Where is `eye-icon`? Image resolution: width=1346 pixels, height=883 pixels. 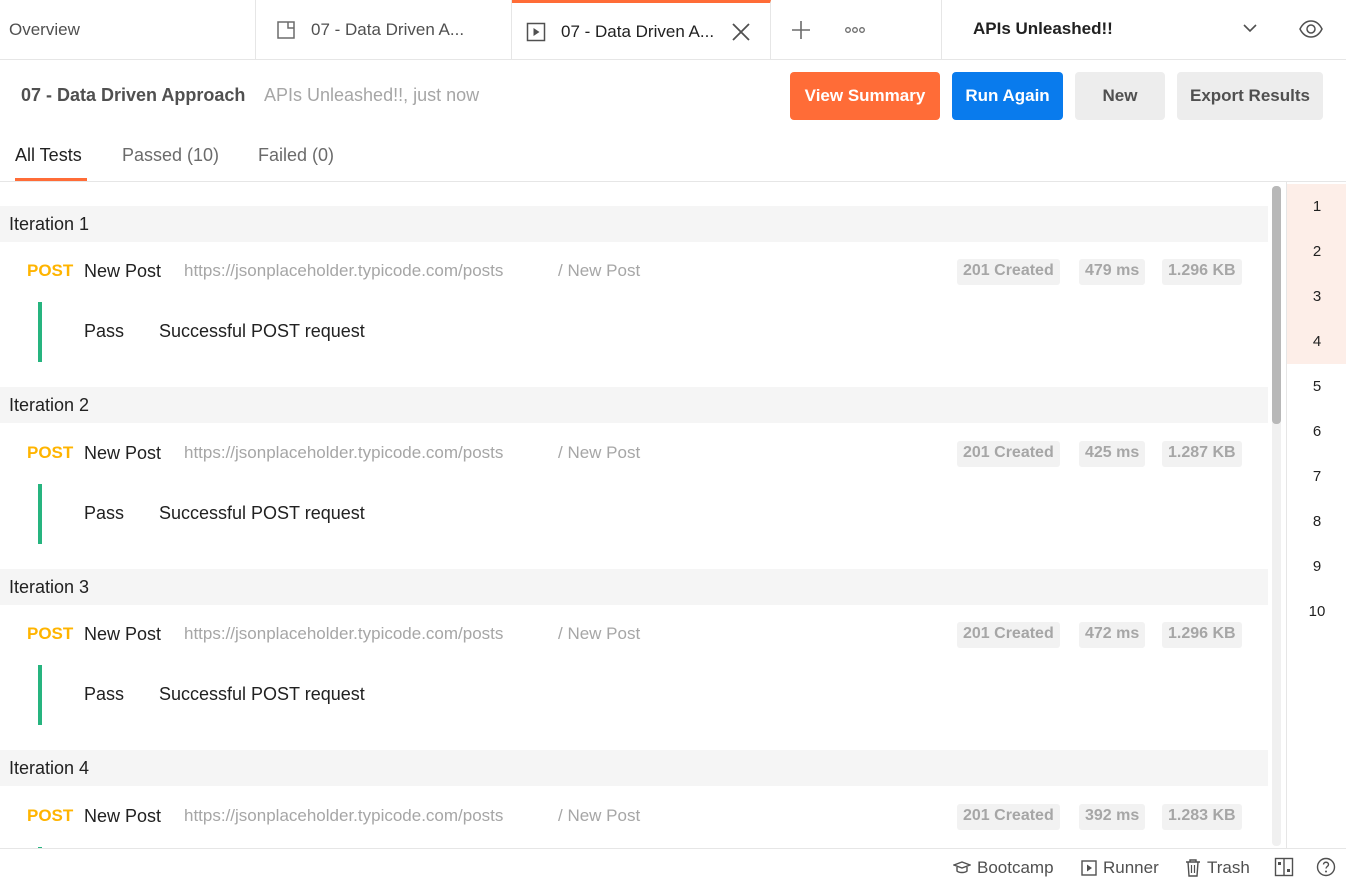
eye-icon is located at coordinates (1311, 29).